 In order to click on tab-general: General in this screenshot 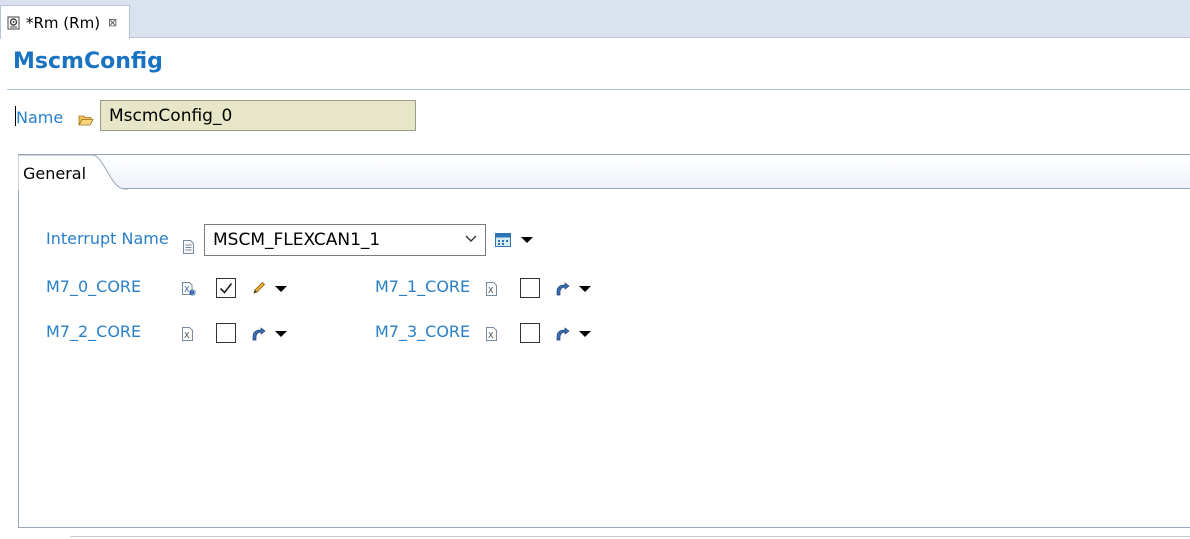, I will do `click(54, 173)`.